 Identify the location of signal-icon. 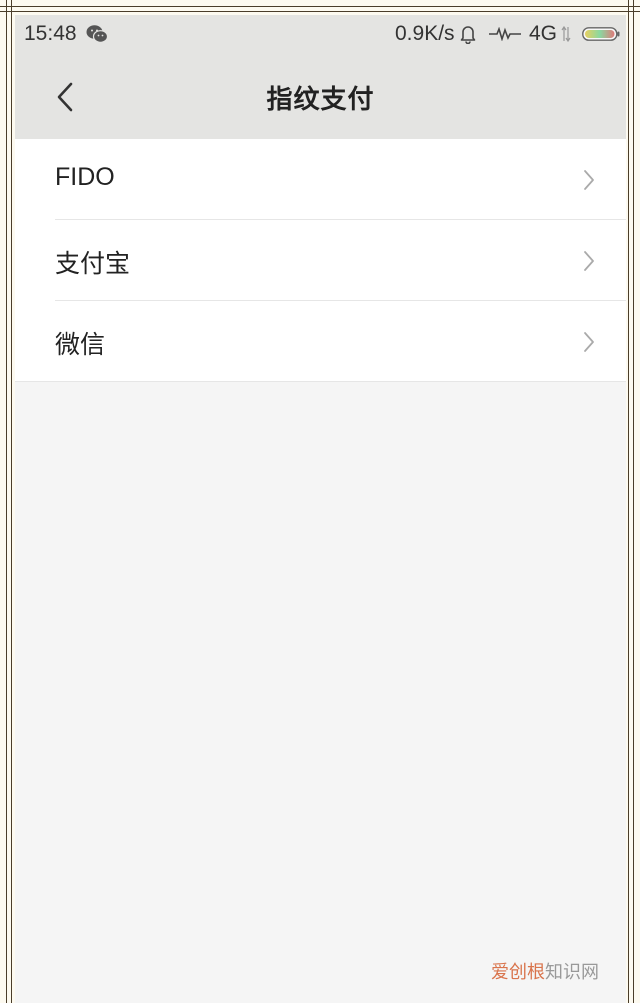
(505, 34).